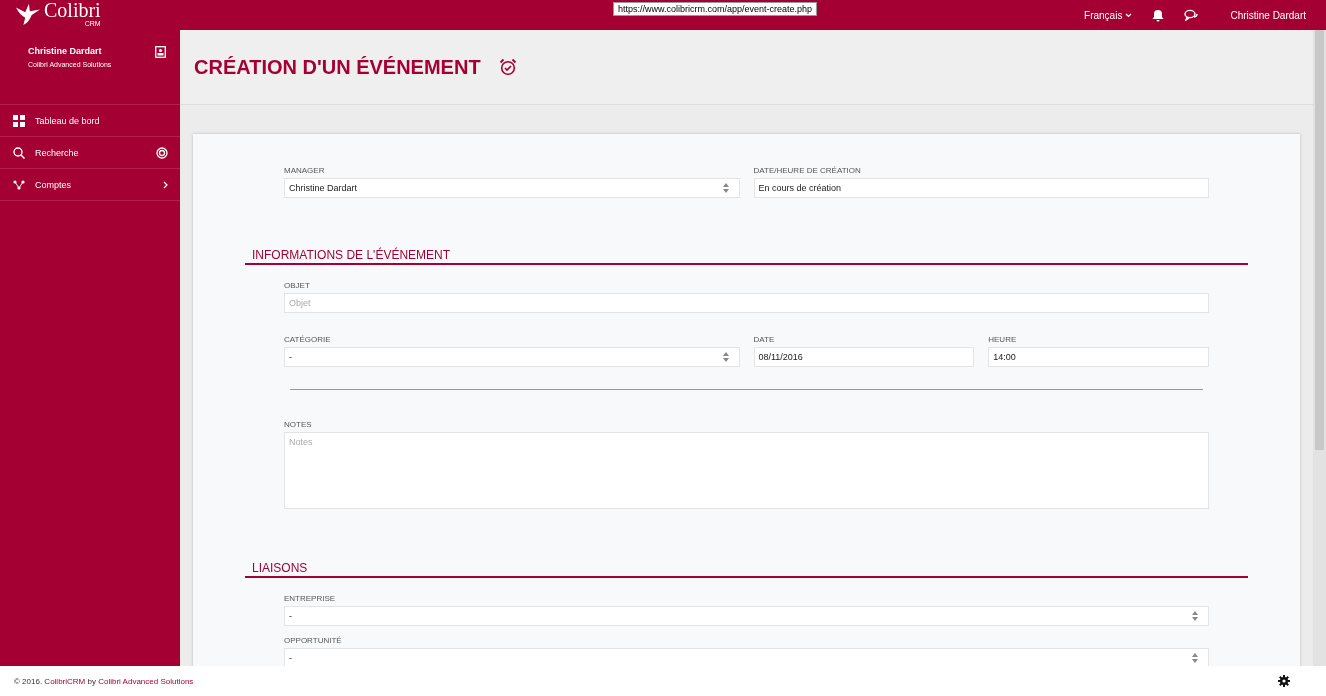  Describe the element at coordinates (512, 188) in the screenshot. I see `select-field: Christine Dardart` at that location.